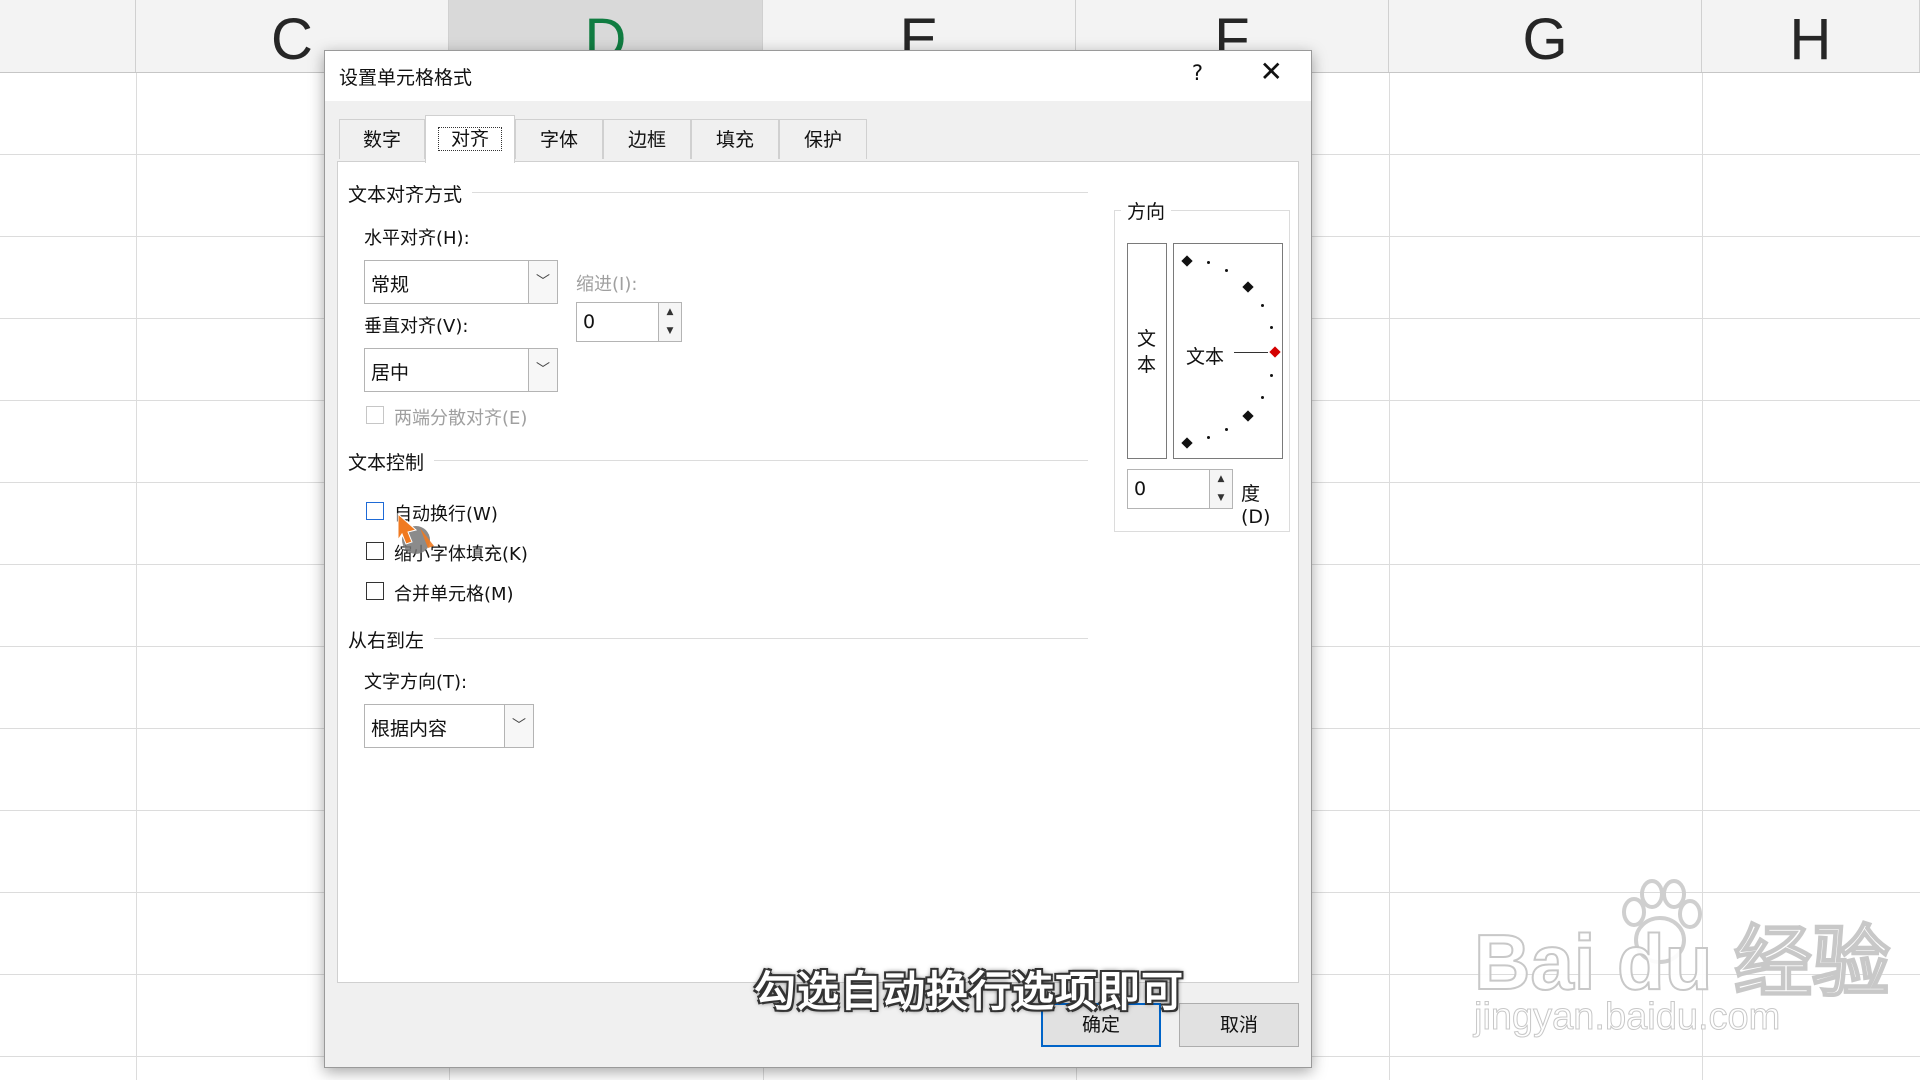 Image resolution: width=1920 pixels, height=1080 pixels. I want to click on tab-number: 数字, so click(382, 139).